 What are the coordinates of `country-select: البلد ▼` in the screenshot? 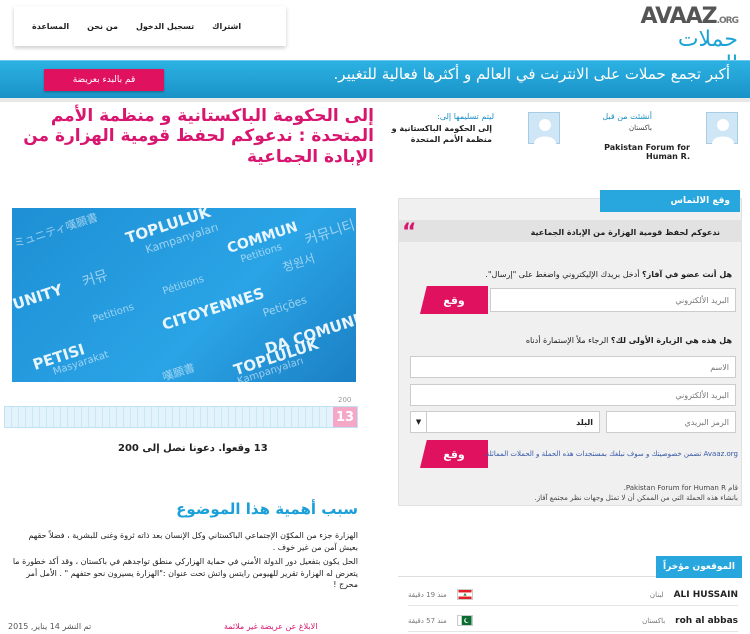 It's located at (505, 422).